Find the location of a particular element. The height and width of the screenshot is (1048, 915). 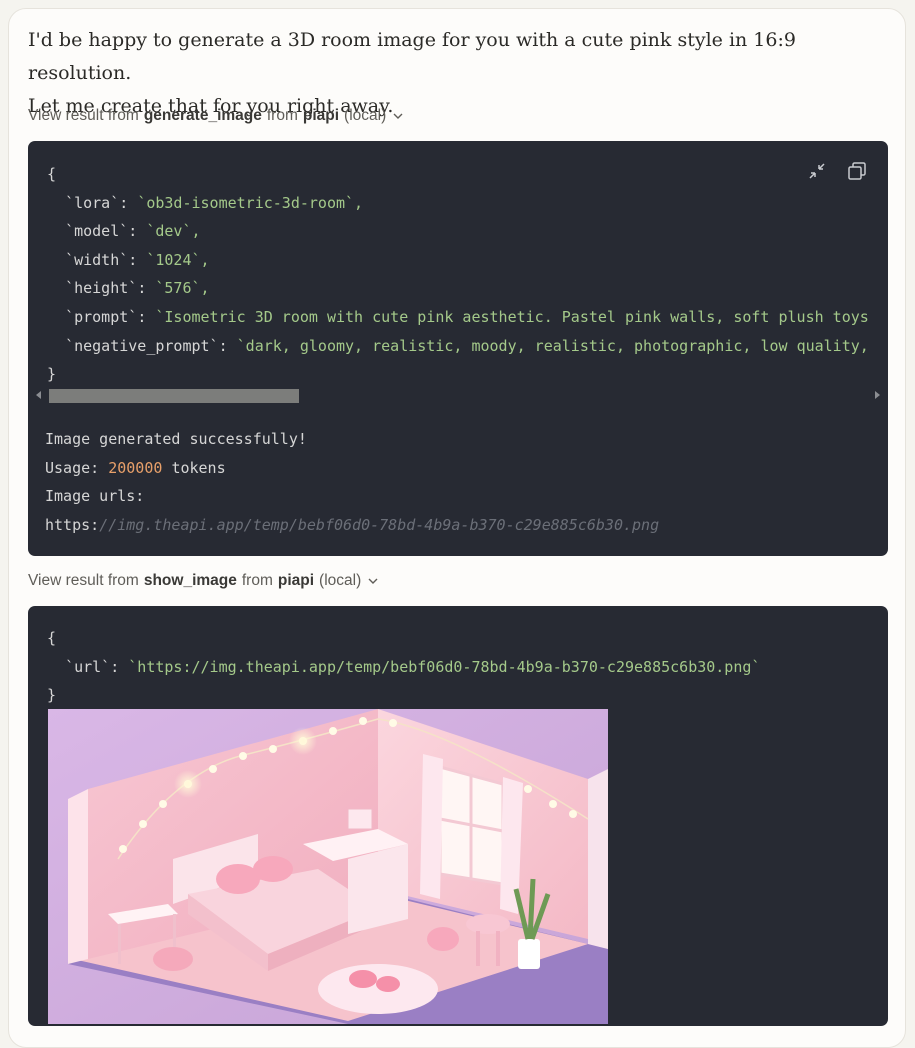

arg-key: `model` is located at coordinates (97, 231).